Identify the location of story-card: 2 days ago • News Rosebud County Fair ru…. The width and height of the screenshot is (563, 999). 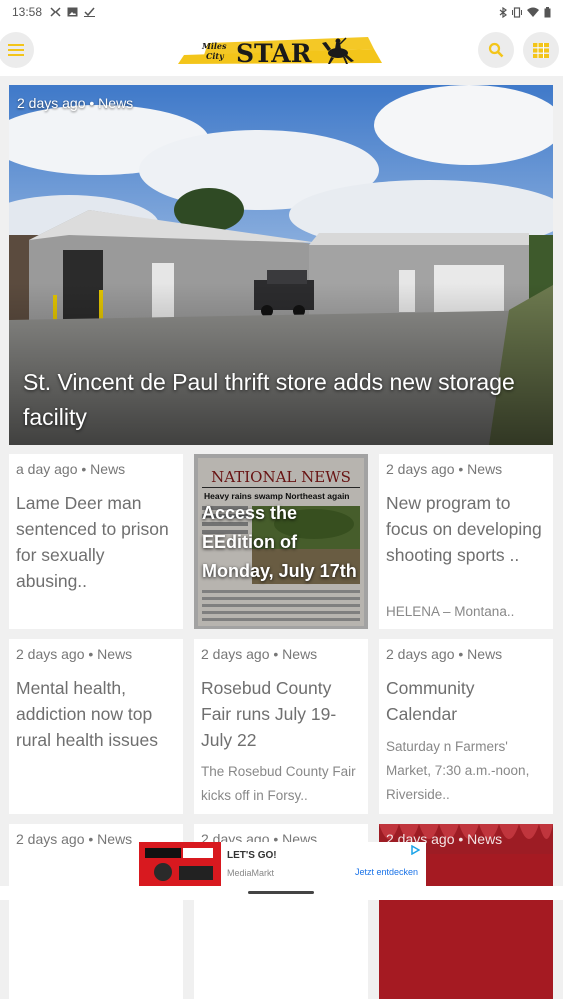
(281, 726).